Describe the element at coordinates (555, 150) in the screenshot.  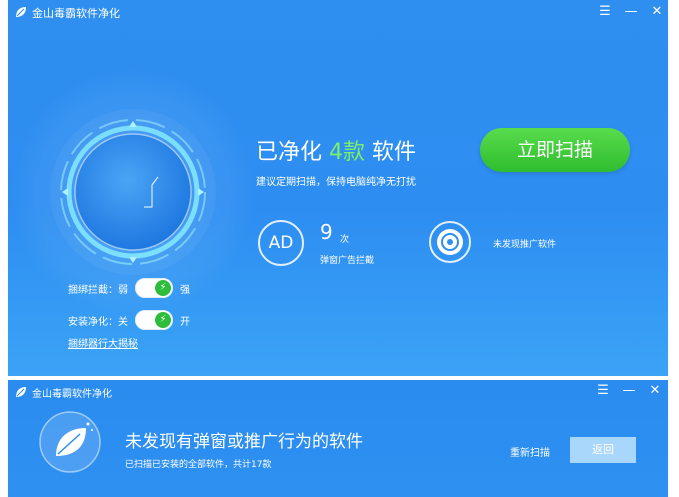
I see `scan-now-button: 立即扫描` at that location.